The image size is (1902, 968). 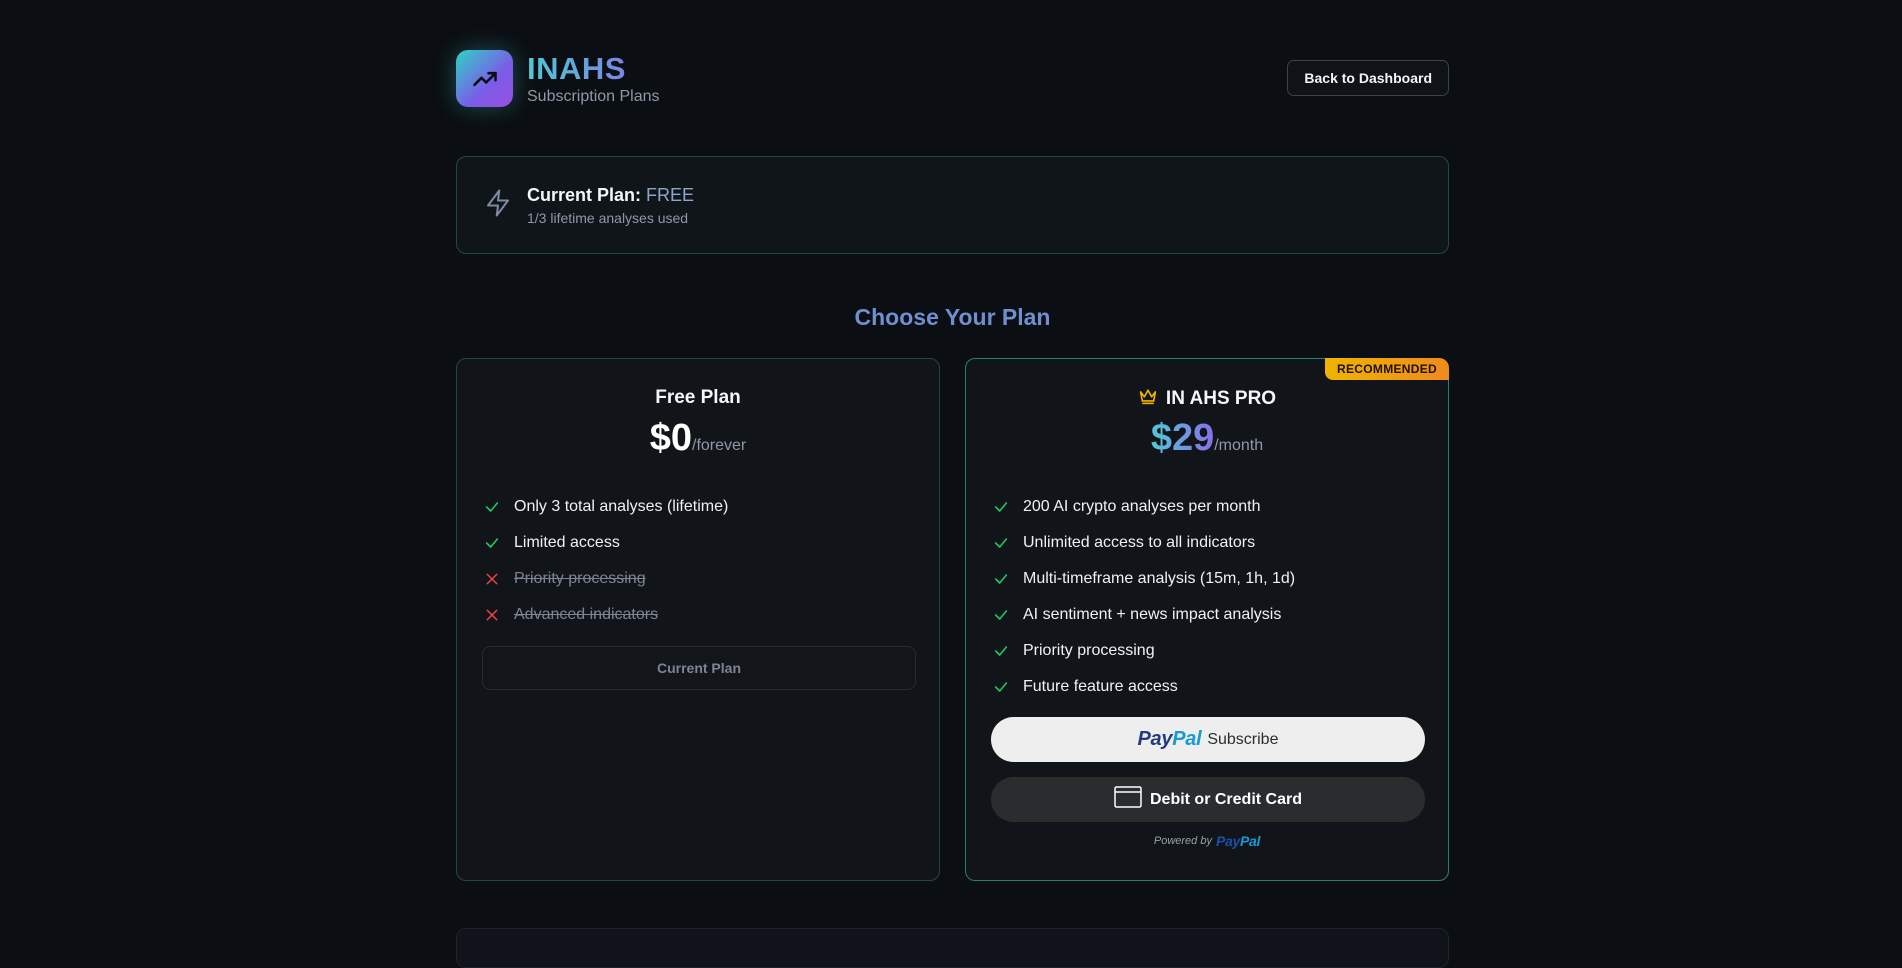 What do you see at coordinates (1182, 438) in the screenshot?
I see `price-amount: $29` at bounding box center [1182, 438].